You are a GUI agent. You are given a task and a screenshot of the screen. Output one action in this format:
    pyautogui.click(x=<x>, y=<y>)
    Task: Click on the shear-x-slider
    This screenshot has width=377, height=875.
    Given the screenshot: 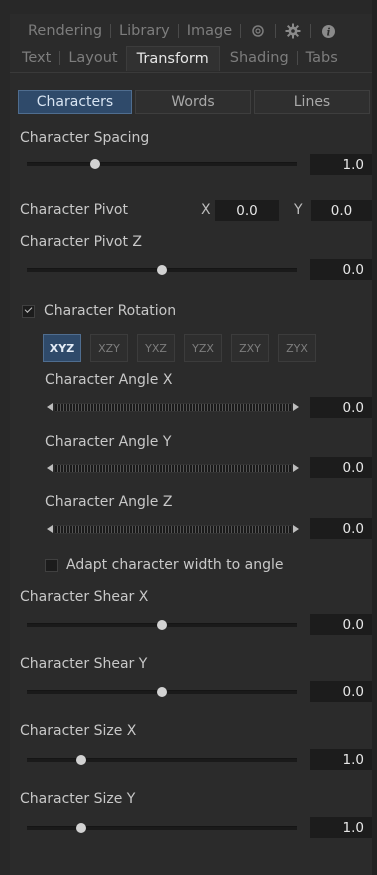 What is the action you would take?
    pyautogui.click(x=162, y=625)
    